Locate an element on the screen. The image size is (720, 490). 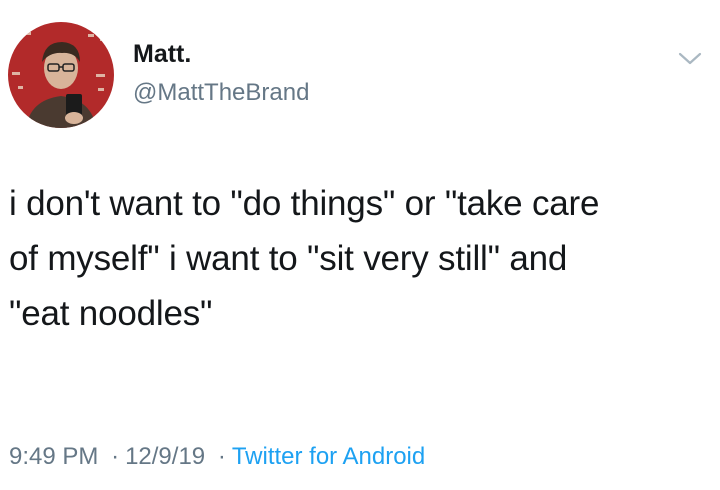
avatar-image is located at coordinates (61, 75).